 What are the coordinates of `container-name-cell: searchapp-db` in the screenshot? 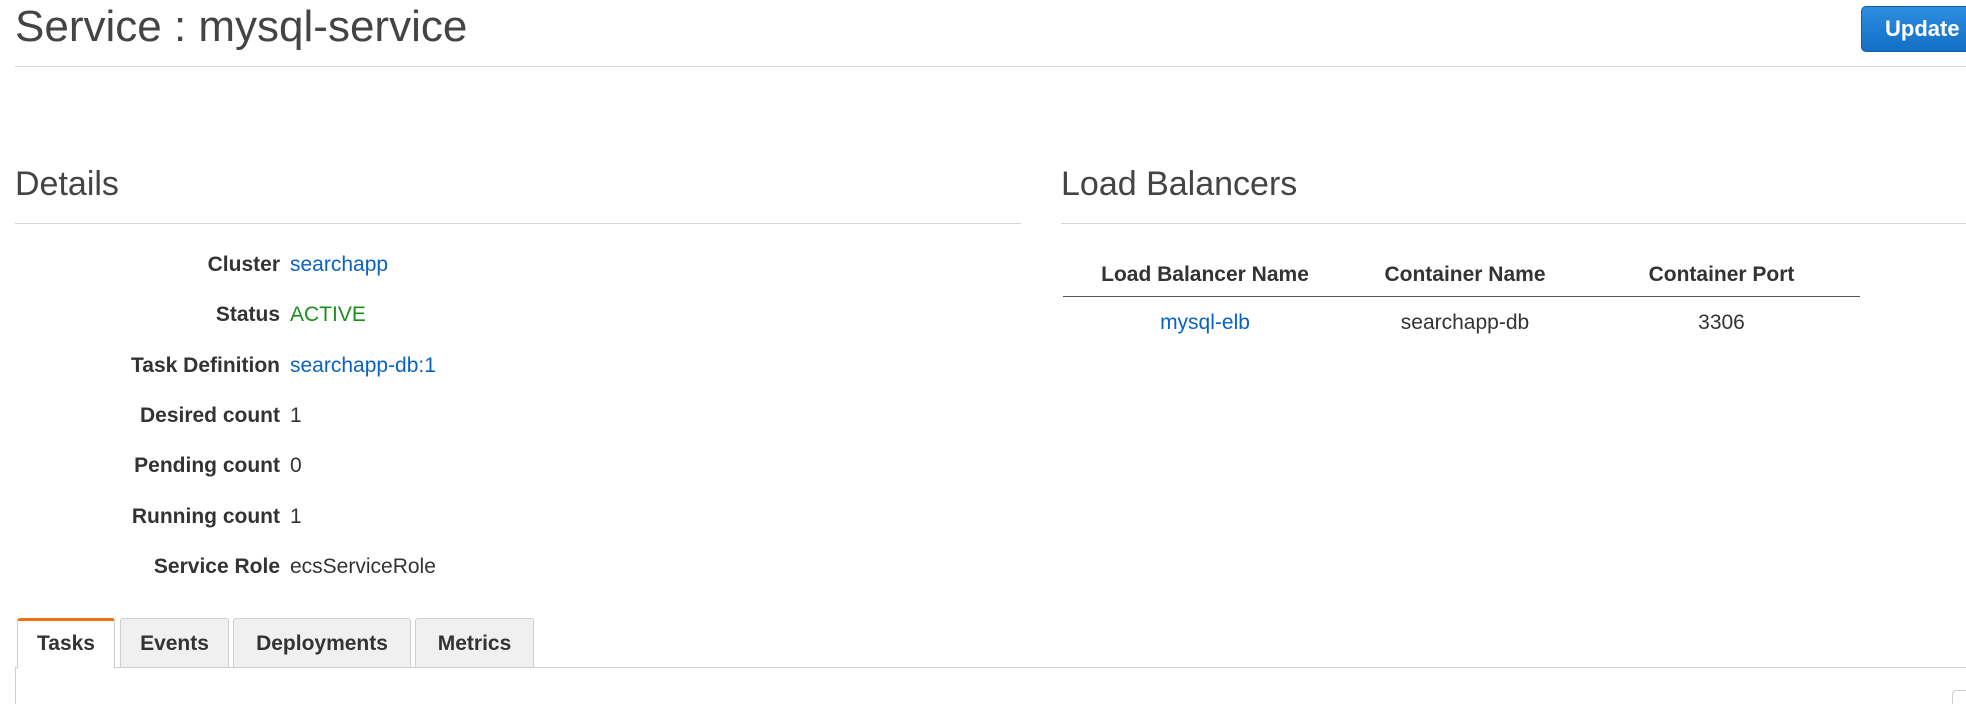 It's located at (1465, 322).